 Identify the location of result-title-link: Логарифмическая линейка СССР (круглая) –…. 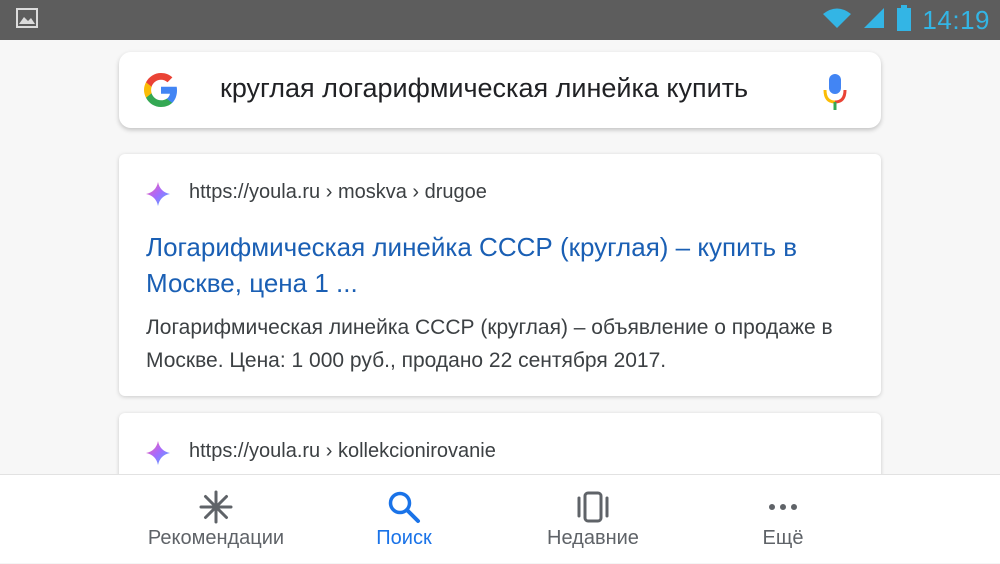
(506, 265).